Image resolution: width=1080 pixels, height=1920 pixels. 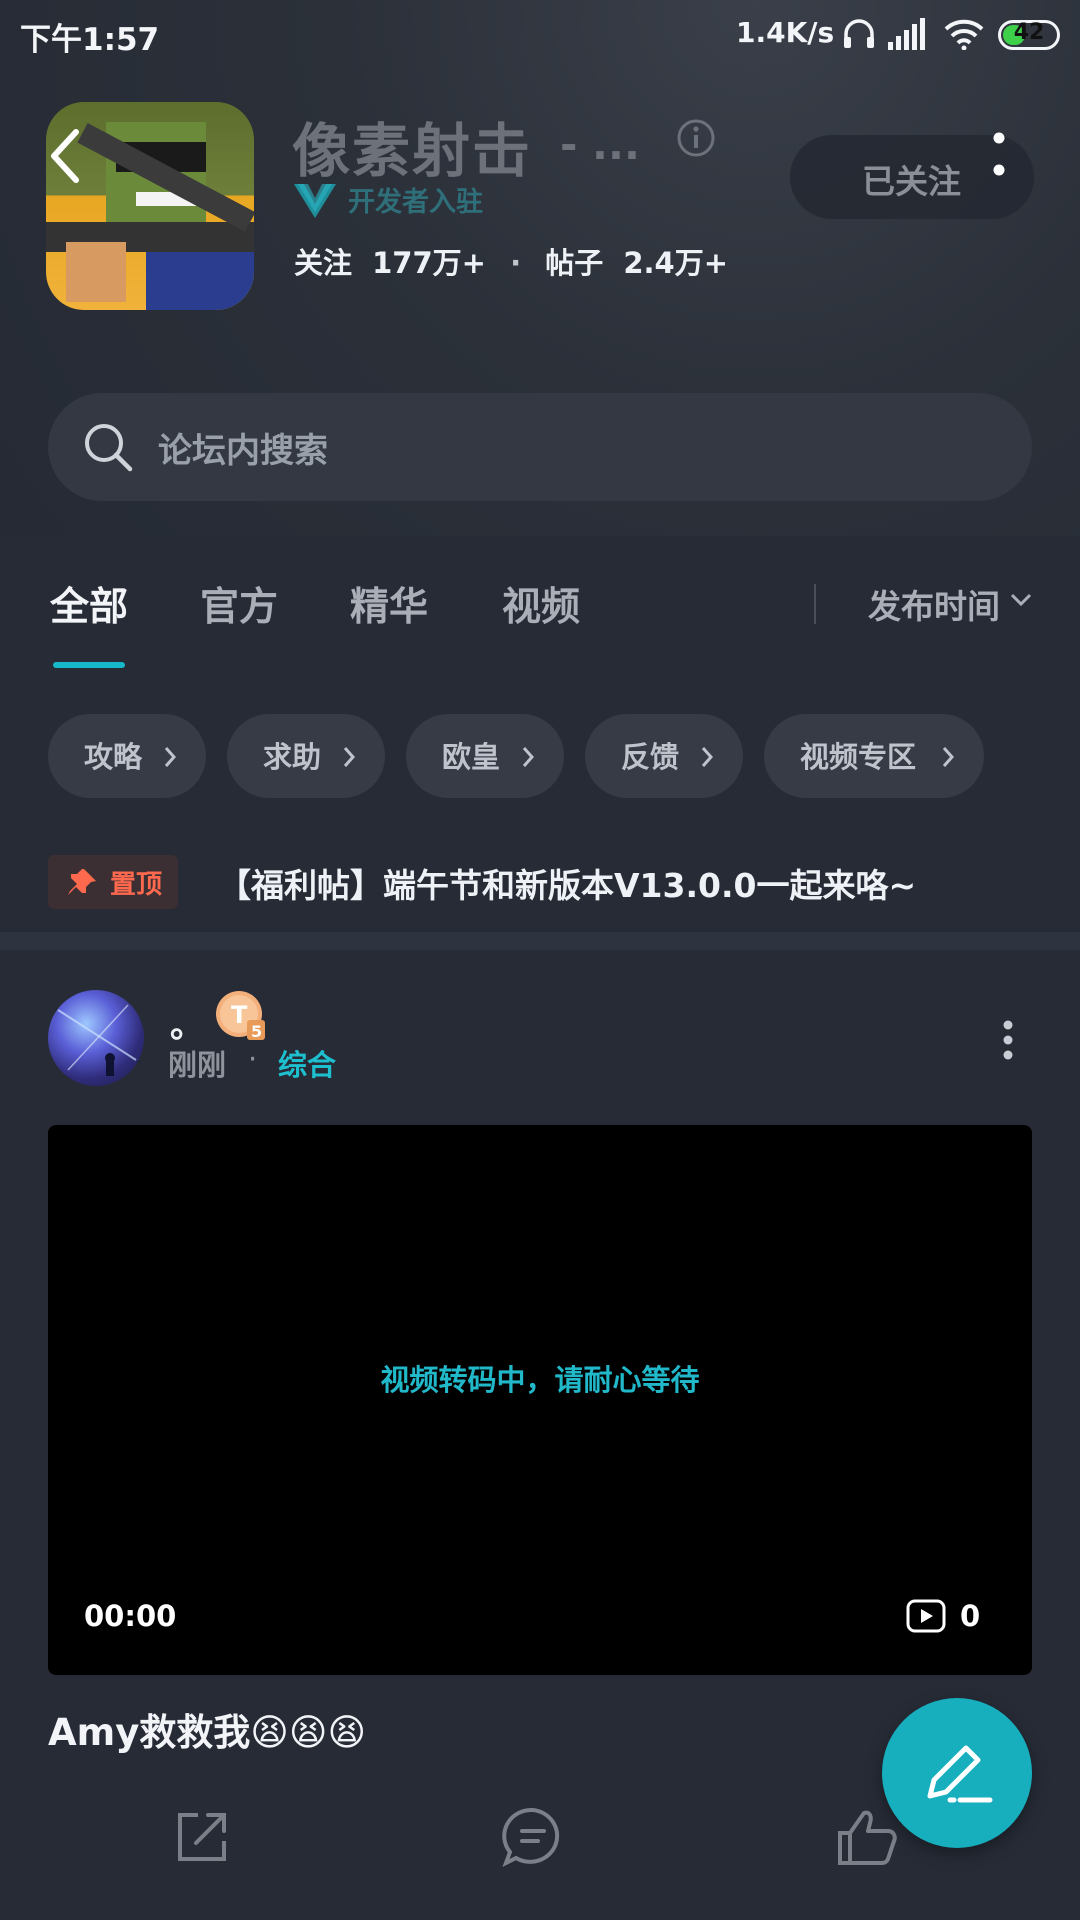 I want to click on battery-icon: 42, so click(x=1029, y=35).